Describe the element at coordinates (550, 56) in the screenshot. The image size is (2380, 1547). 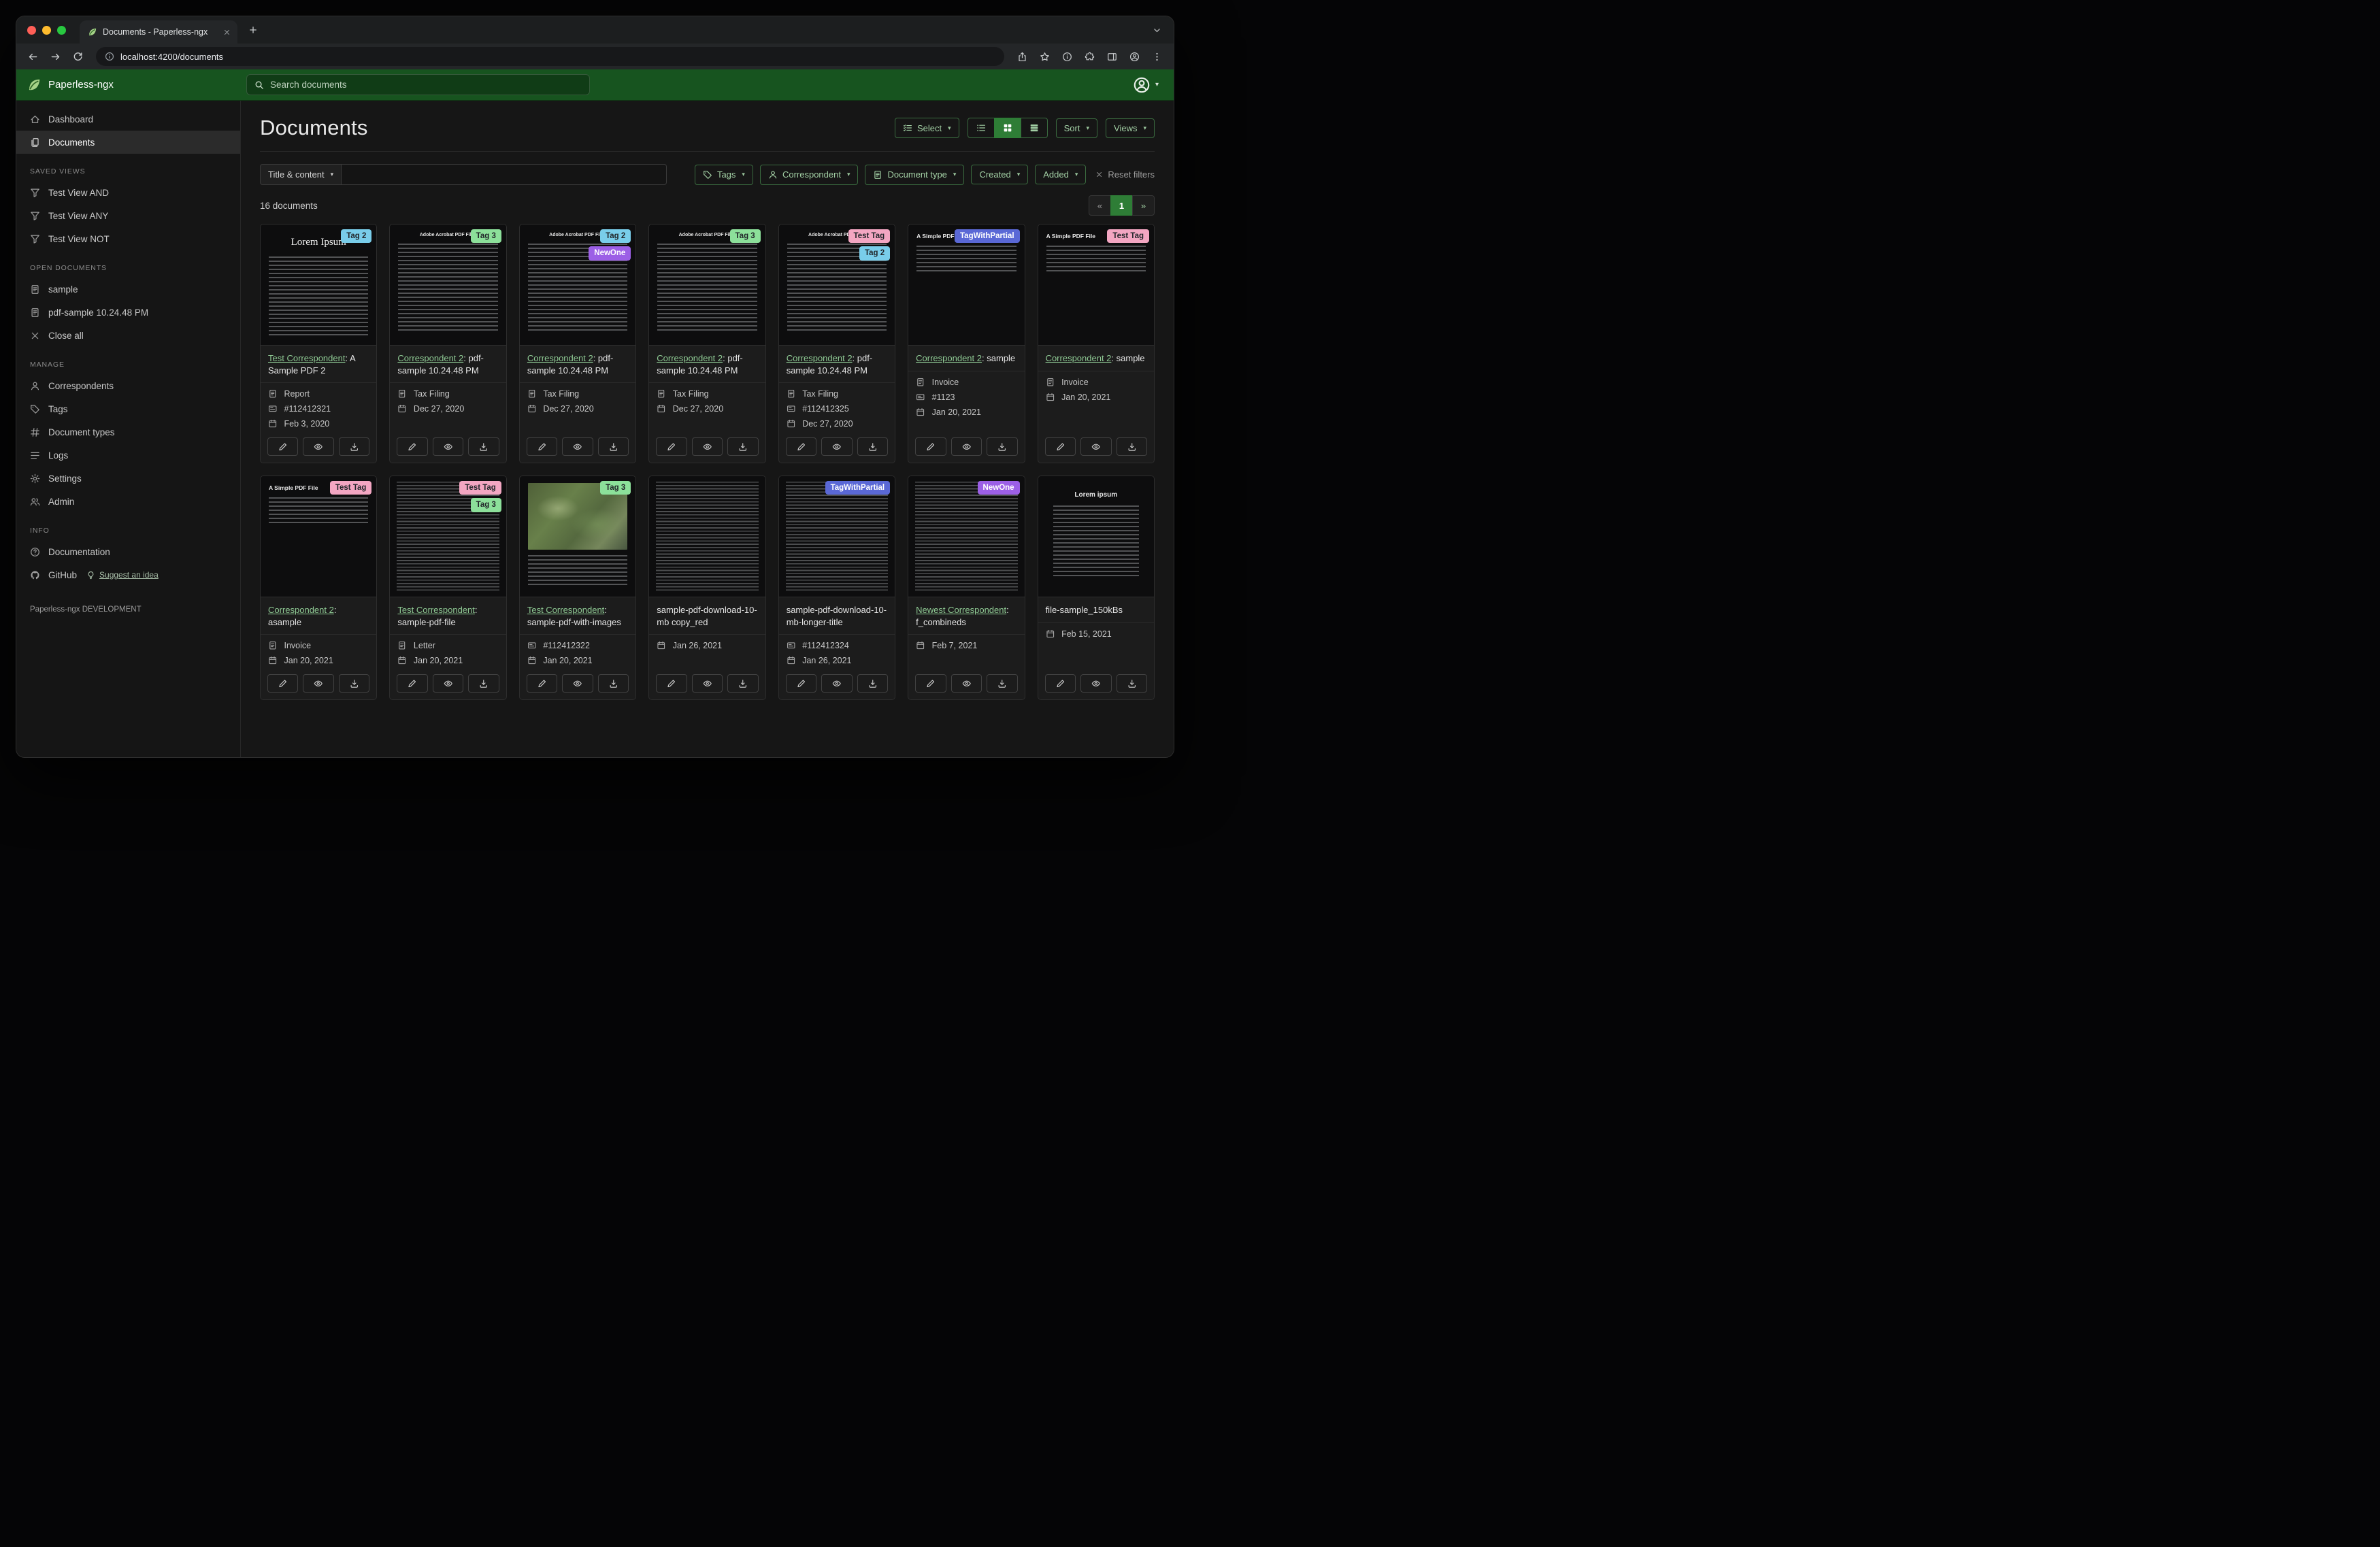
I see `address-bar: localhost:4200/documents` at that location.